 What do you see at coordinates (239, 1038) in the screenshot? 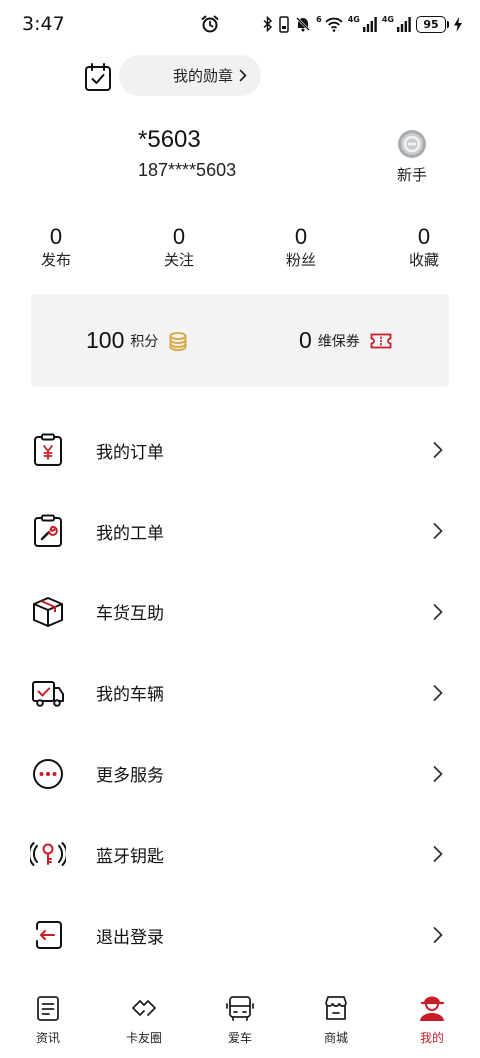
I see `nav-label: 爱车` at bounding box center [239, 1038].